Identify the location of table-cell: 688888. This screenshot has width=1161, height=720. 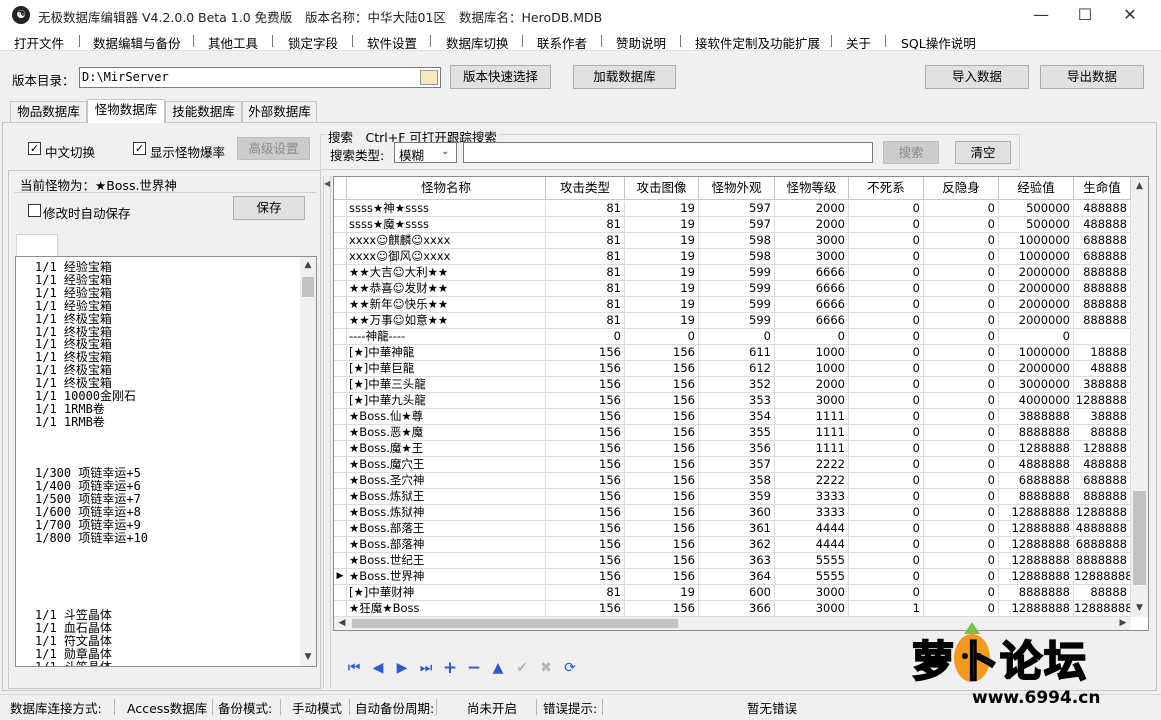
(1102, 257).